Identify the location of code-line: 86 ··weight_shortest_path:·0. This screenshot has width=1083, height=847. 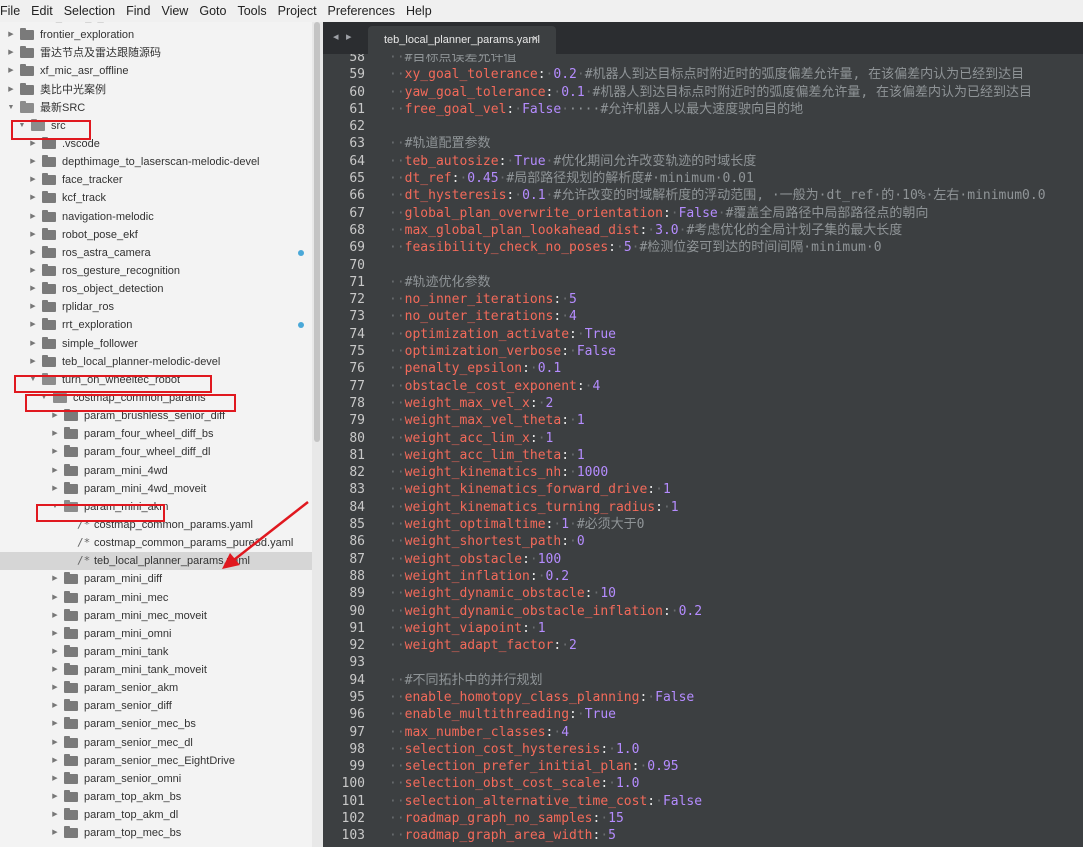
(703, 541).